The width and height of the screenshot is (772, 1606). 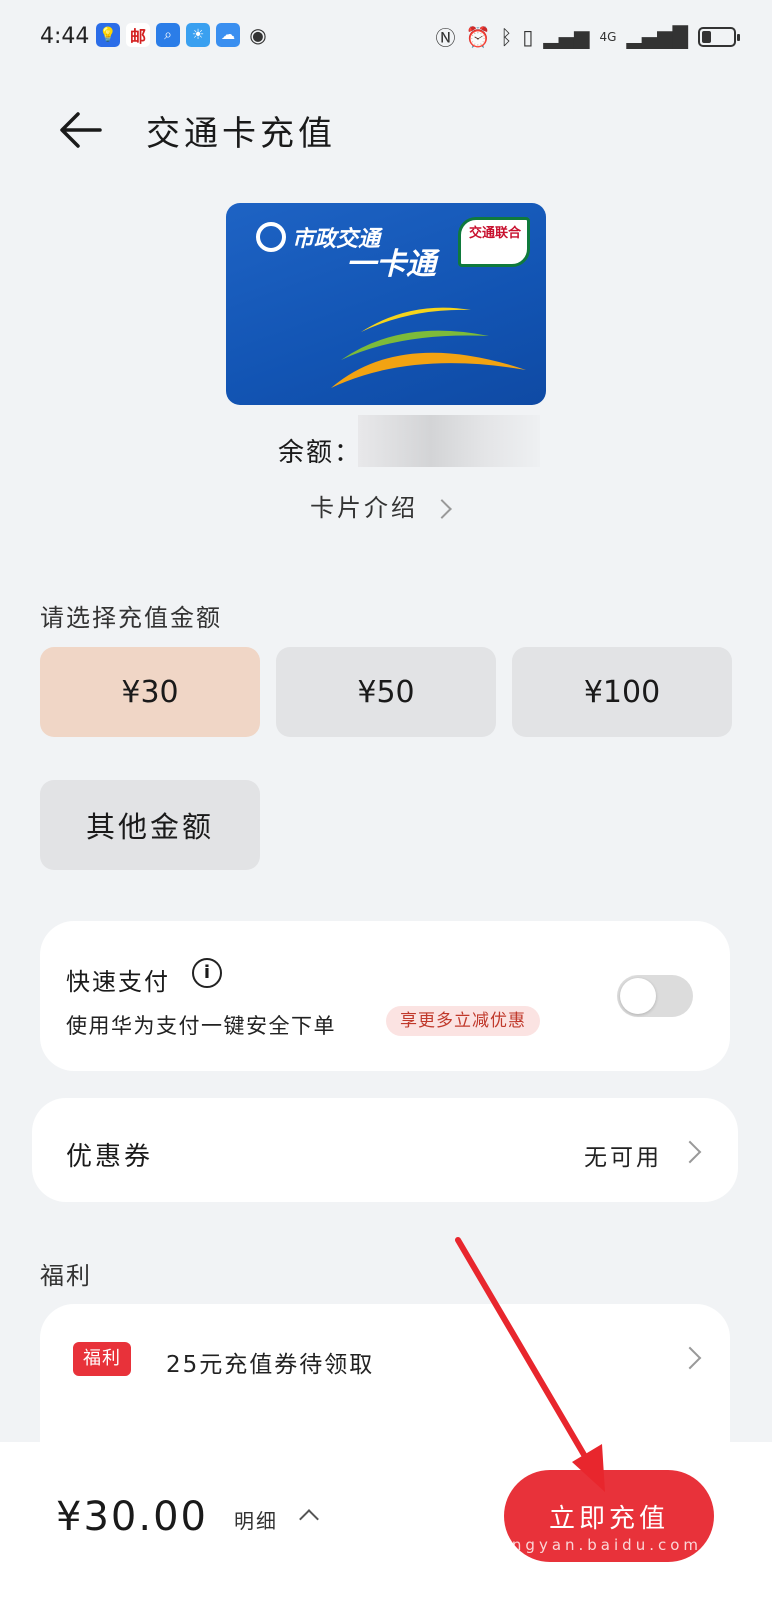 I want to click on amount-option-100: ¥100, so click(x=622, y=692).